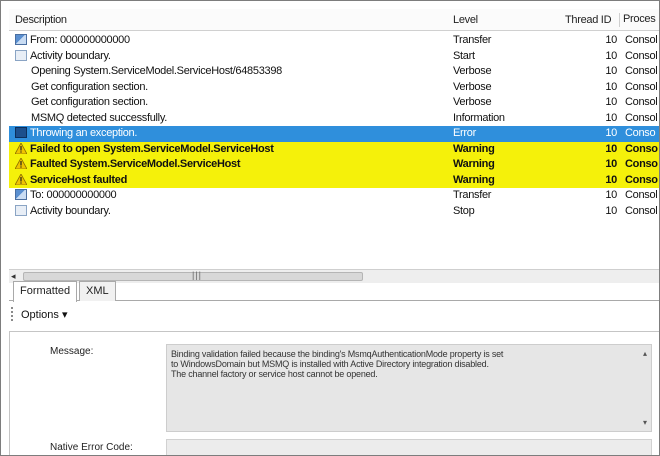  What do you see at coordinates (97, 291) in the screenshot?
I see `tab-xml: XML` at bounding box center [97, 291].